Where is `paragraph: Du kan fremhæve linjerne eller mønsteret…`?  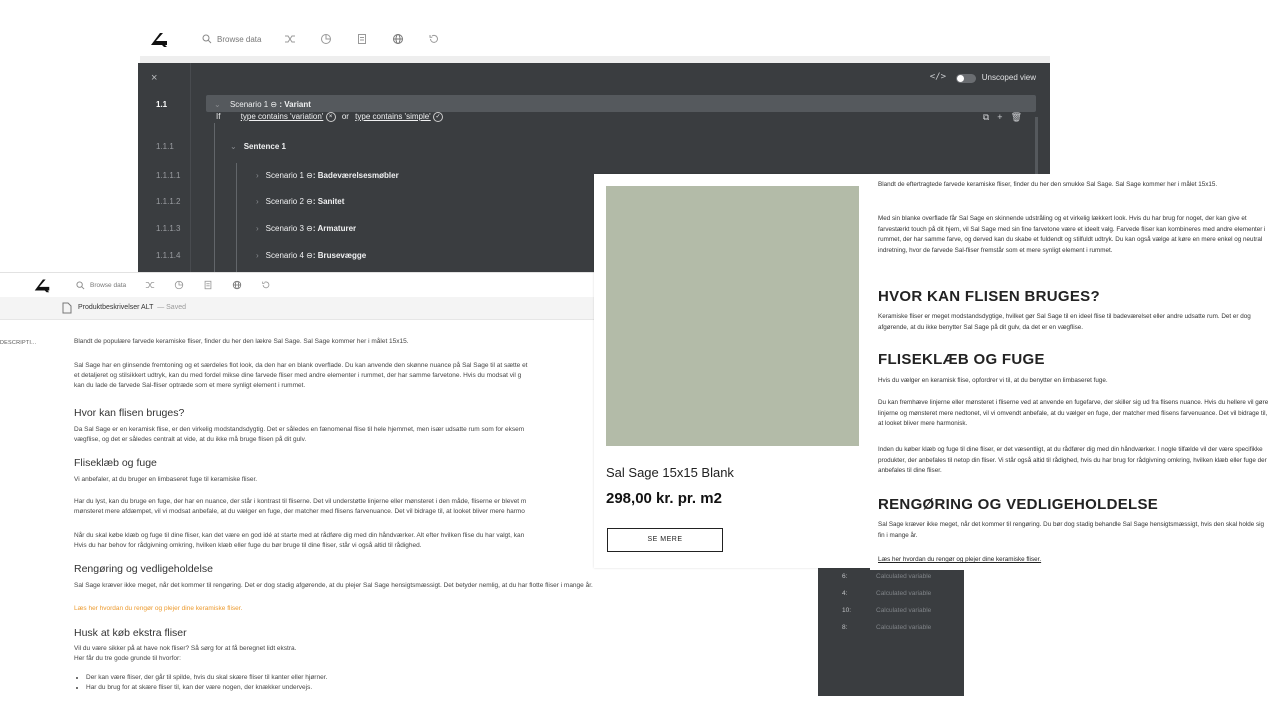
paragraph: Du kan fremhæve linjerne eller mønsteret… is located at coordinates (1073, 413).